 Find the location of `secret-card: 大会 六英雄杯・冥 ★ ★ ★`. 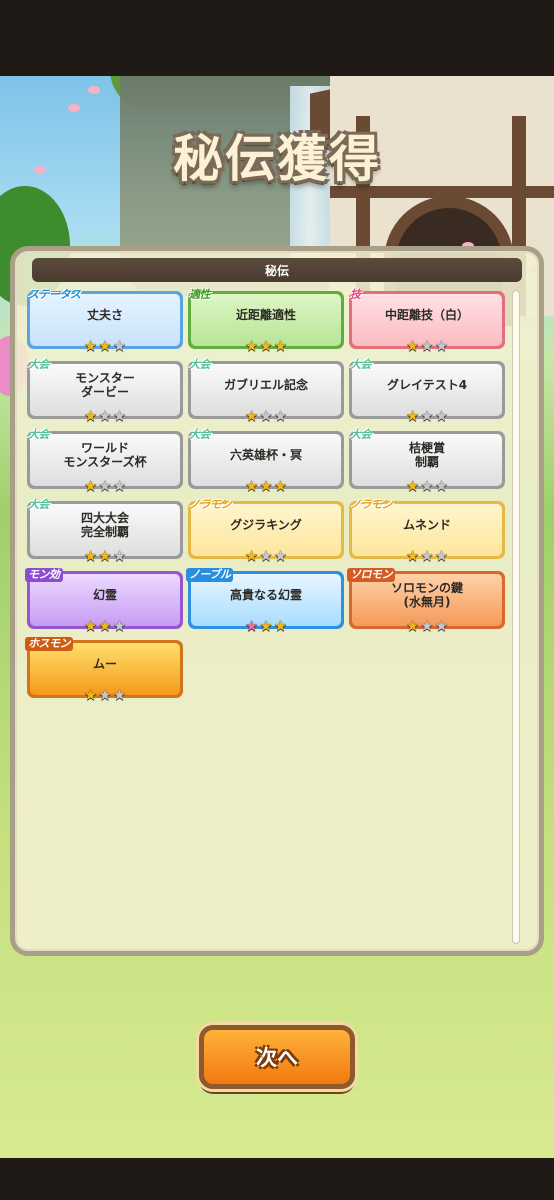

secret-card: 大会 六英雄杯・冥 ★ ★ ★ is located at coordinates (266, 461).